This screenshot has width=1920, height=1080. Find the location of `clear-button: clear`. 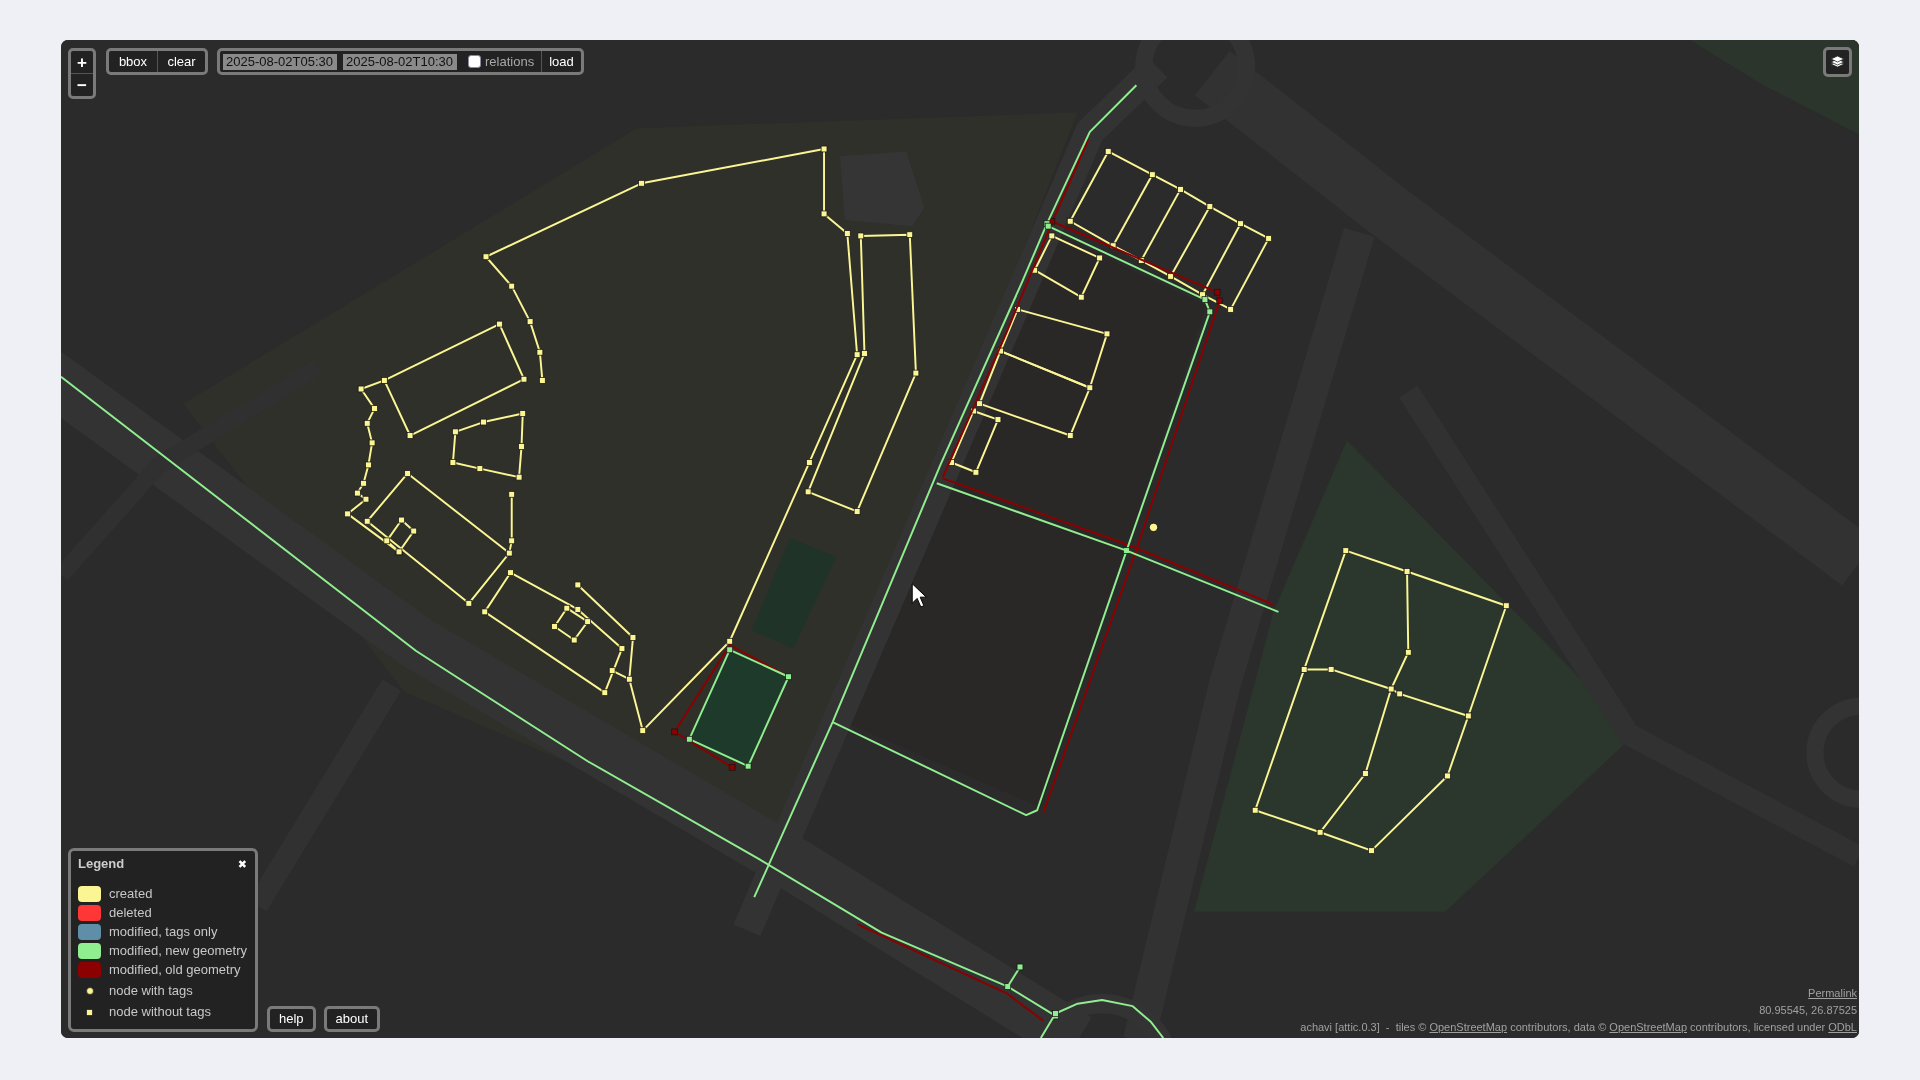

clear-button: clear is located at coordinates (181, 61).